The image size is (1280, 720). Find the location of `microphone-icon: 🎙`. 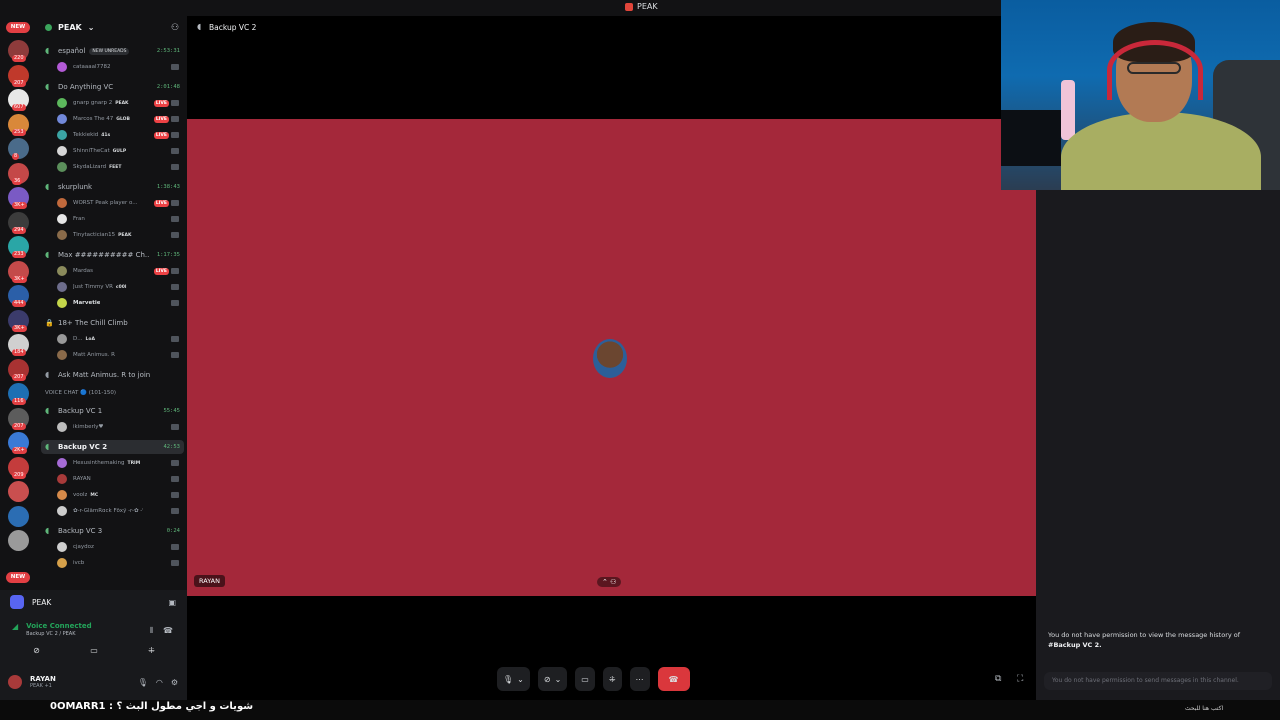

microphone-icon: 🎙 is located at coordinates (143, 682).